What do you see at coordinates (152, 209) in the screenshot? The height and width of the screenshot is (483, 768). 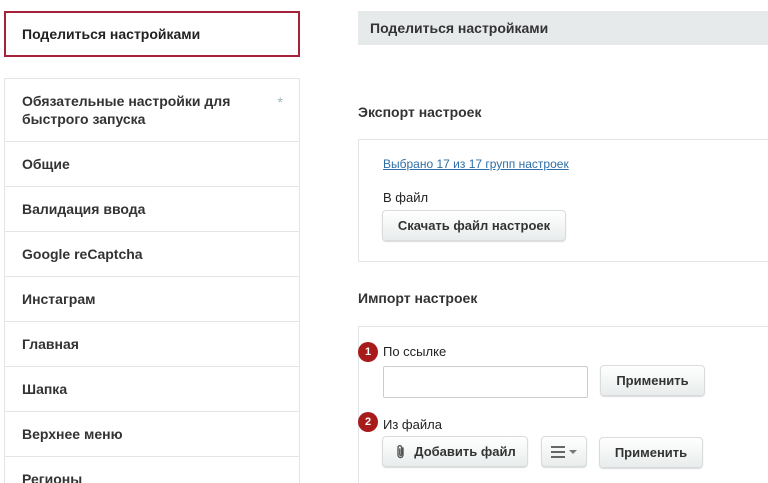 I see `sidebar-item-input-validation: Валидация ввода` at bounding box center [152, 209].